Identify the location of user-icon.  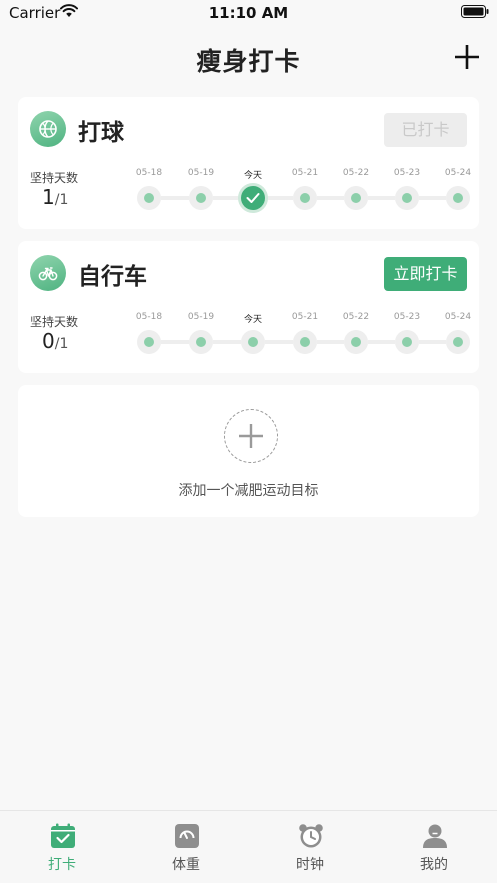
(435, 836).